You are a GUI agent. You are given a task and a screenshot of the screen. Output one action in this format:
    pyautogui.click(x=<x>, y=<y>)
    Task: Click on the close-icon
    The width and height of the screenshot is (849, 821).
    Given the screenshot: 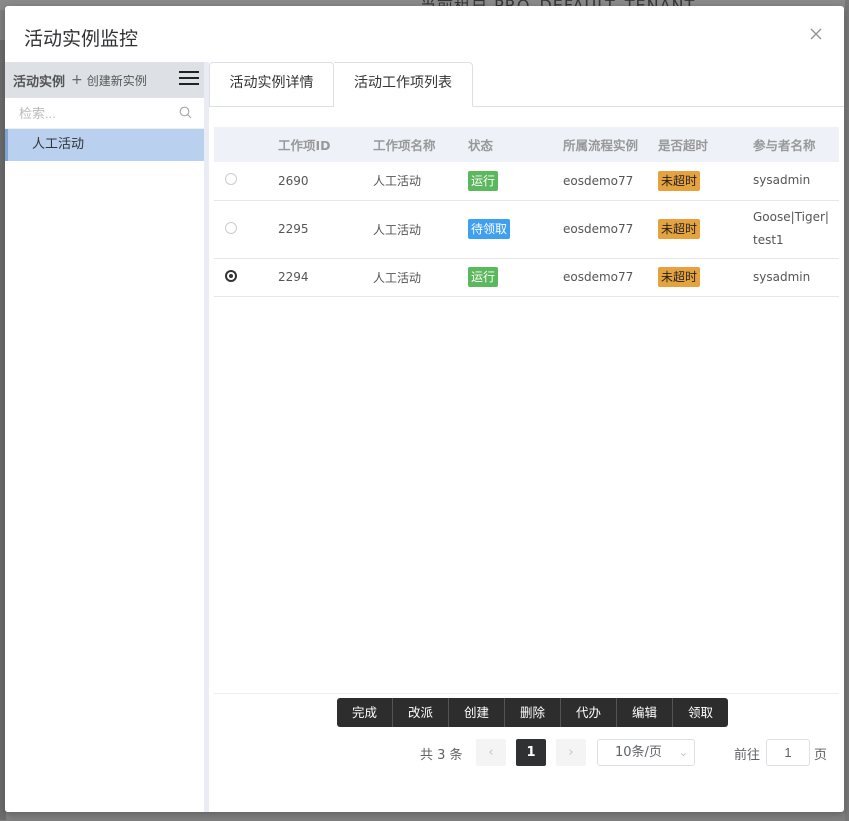 What is the action you would take?
    pyautogui.click(x=816, y=34)
    